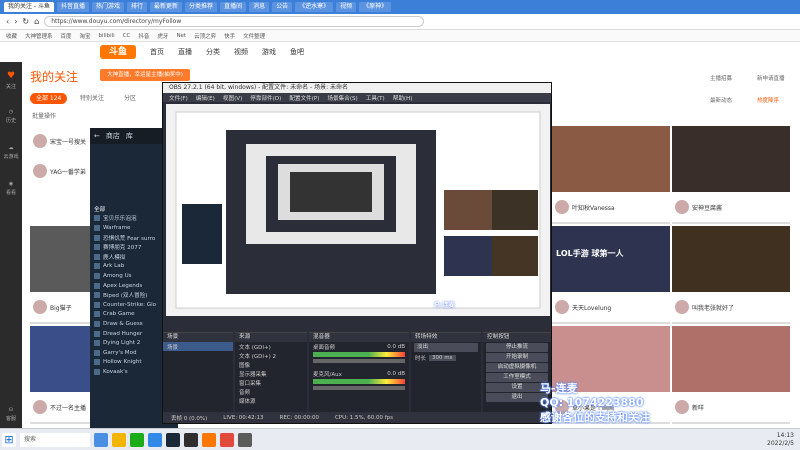  What do you see at coordinates (731, 275) in the screenshot?
I see `stream-card: 叫我老张就好了` at bounding box center [731, 275].